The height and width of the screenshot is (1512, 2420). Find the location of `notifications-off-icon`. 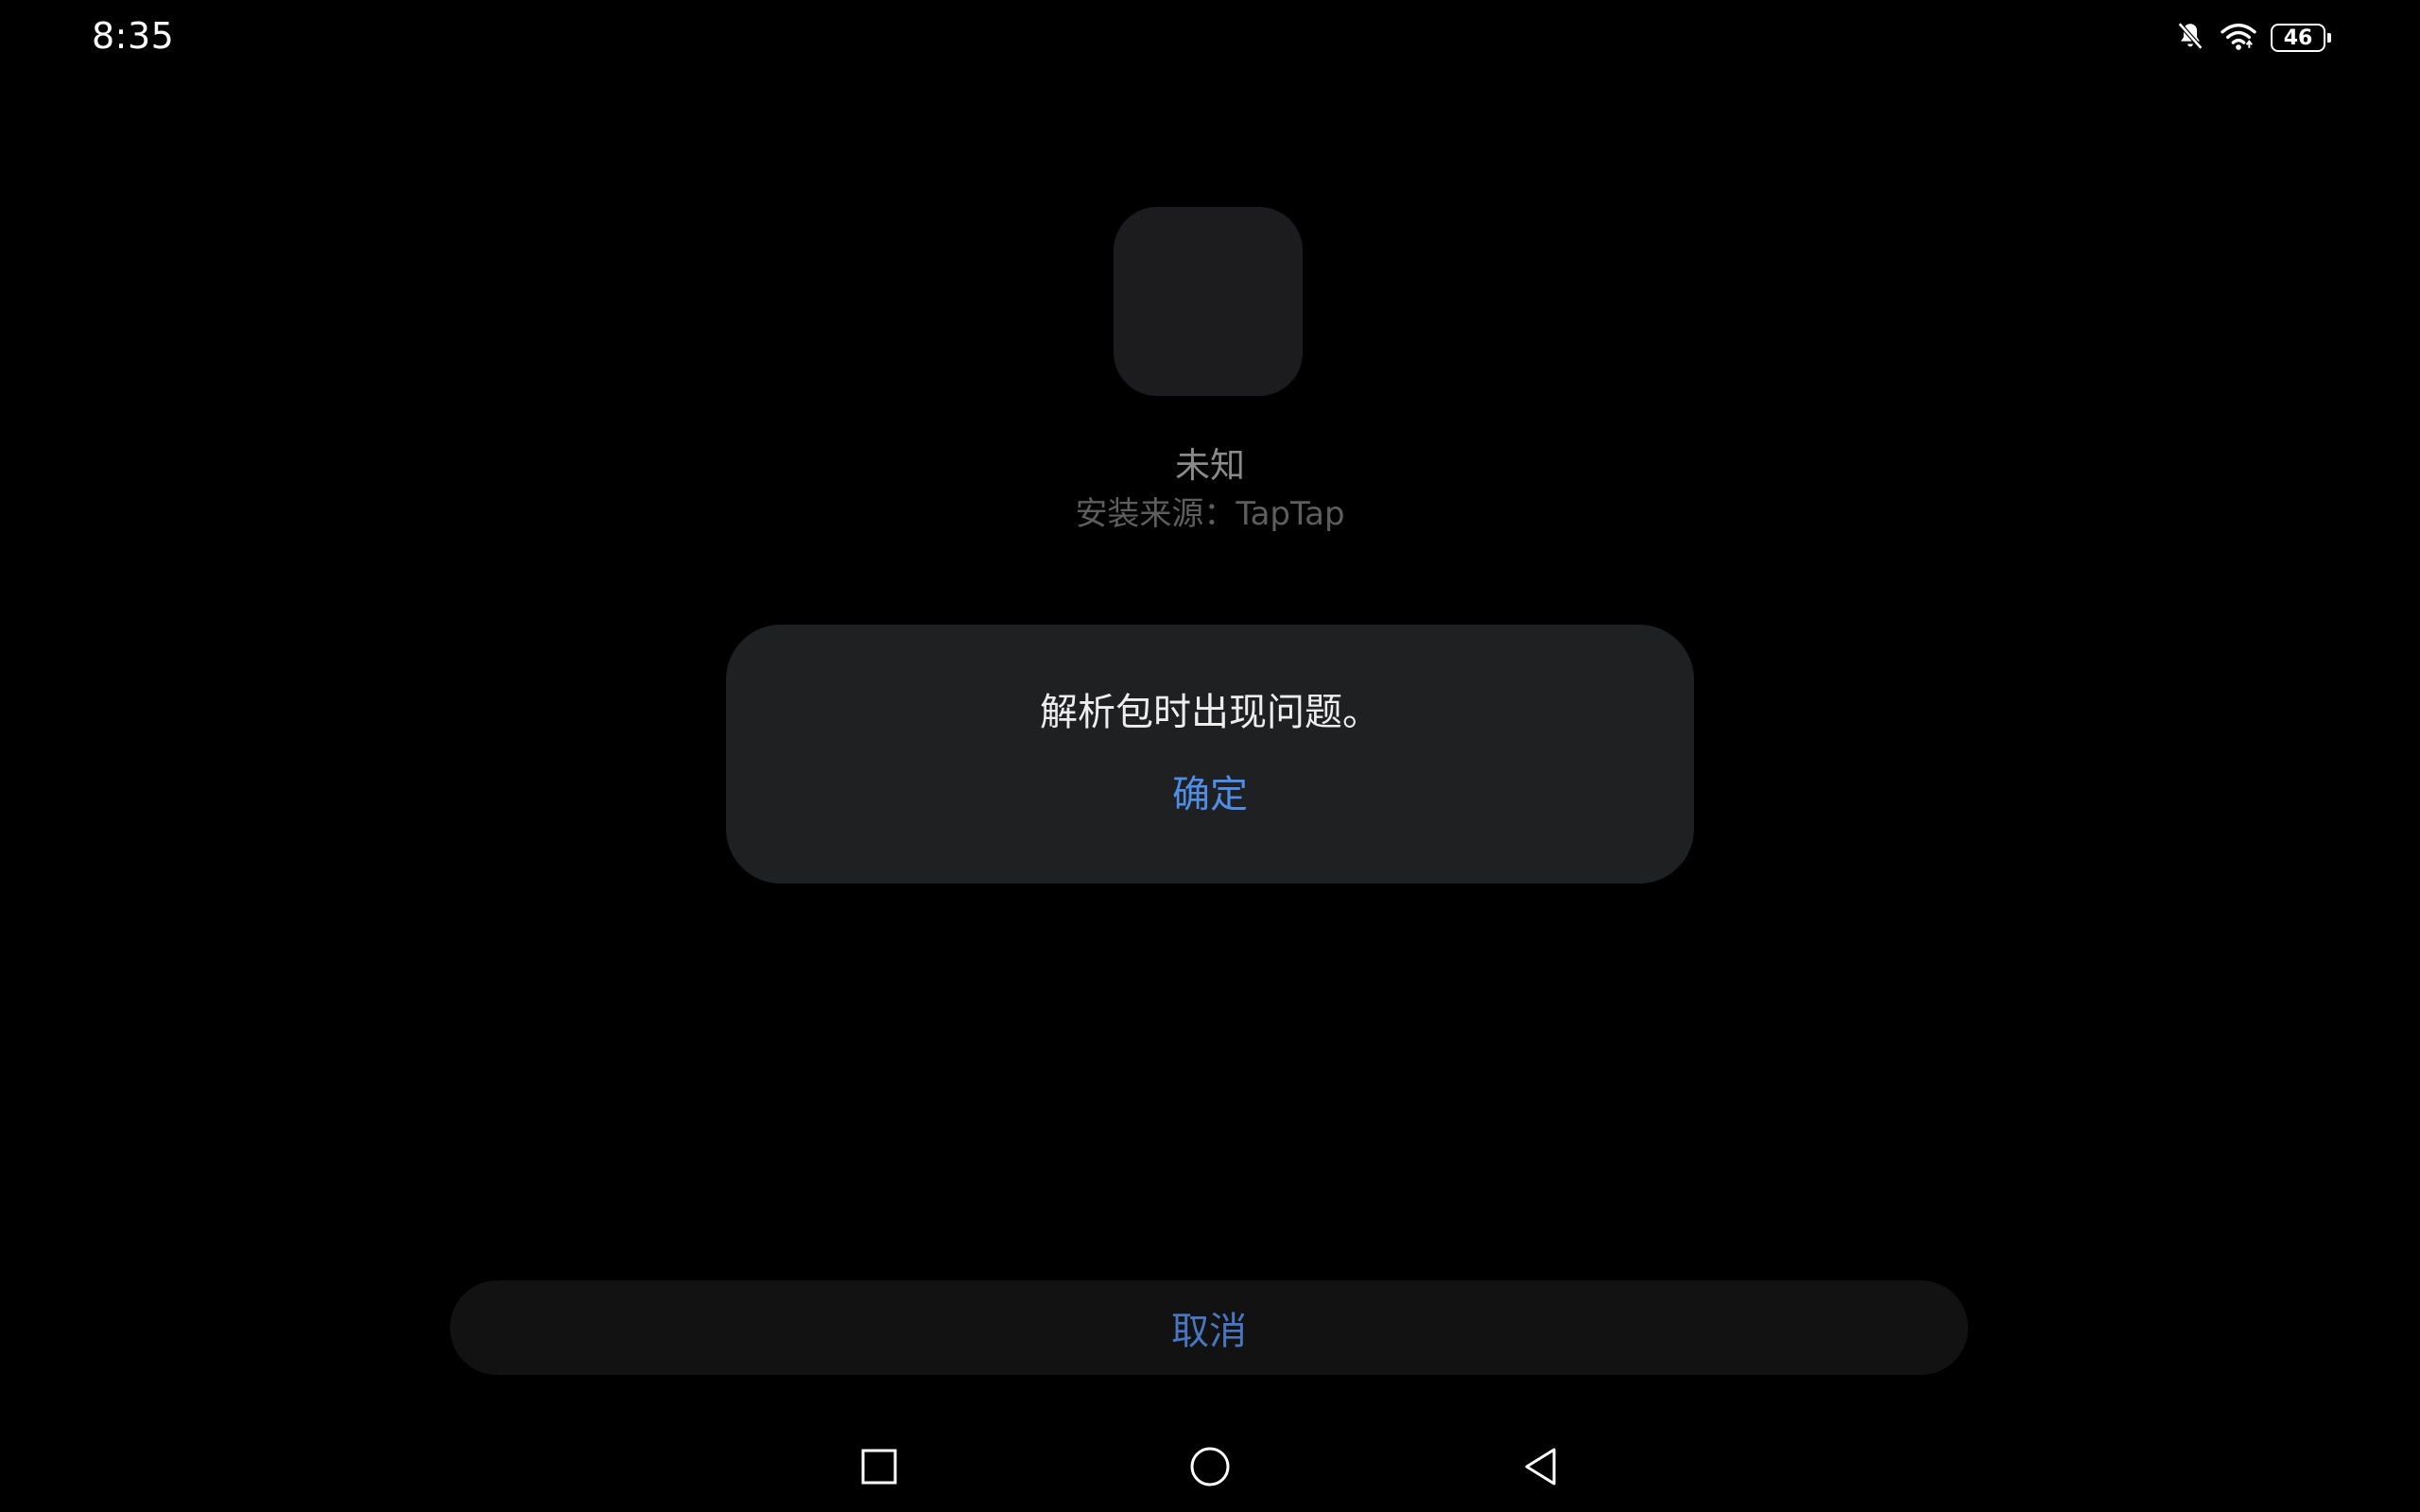

notifications-off-icon is located at coordinates (2190, 38).